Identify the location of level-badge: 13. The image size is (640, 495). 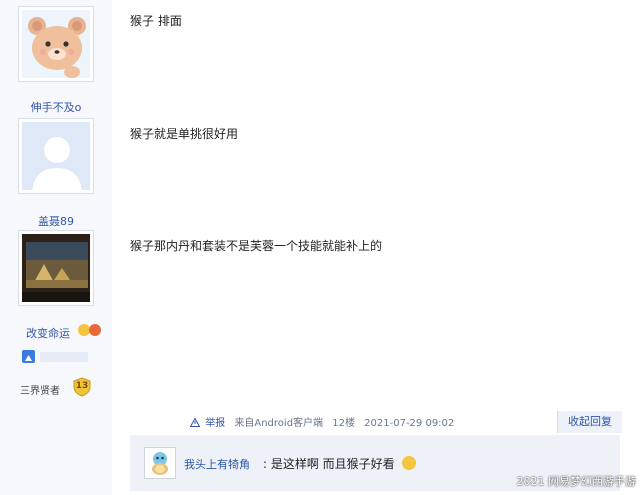
(82, 387).